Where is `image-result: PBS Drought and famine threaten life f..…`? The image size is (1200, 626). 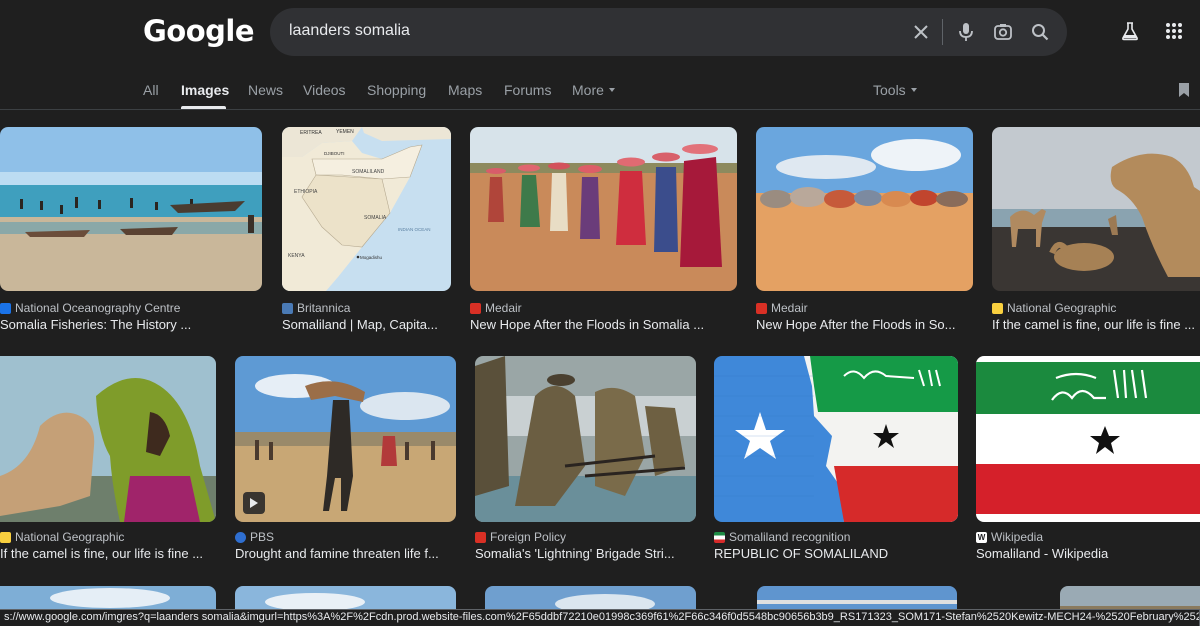
image-result: PBS Drought and famine threaten life f..… is located at coordinates (345, 461).